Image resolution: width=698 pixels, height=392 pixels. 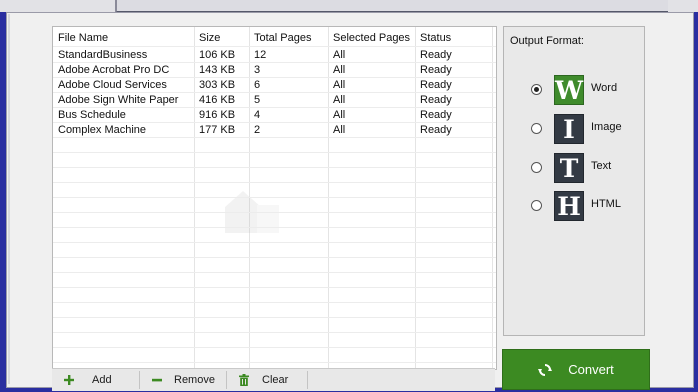 I want to click on file-toolbar: Add Remove Clear, so click(x=273, y=379).